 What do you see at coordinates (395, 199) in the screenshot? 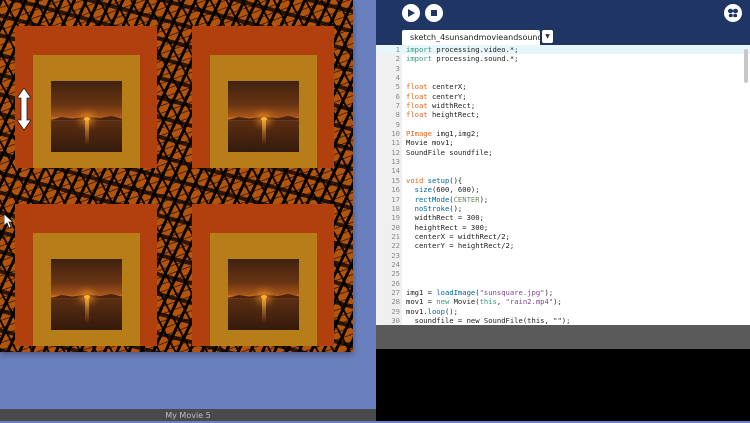
I see `line-number: 17` at bounding box center [395, 199].